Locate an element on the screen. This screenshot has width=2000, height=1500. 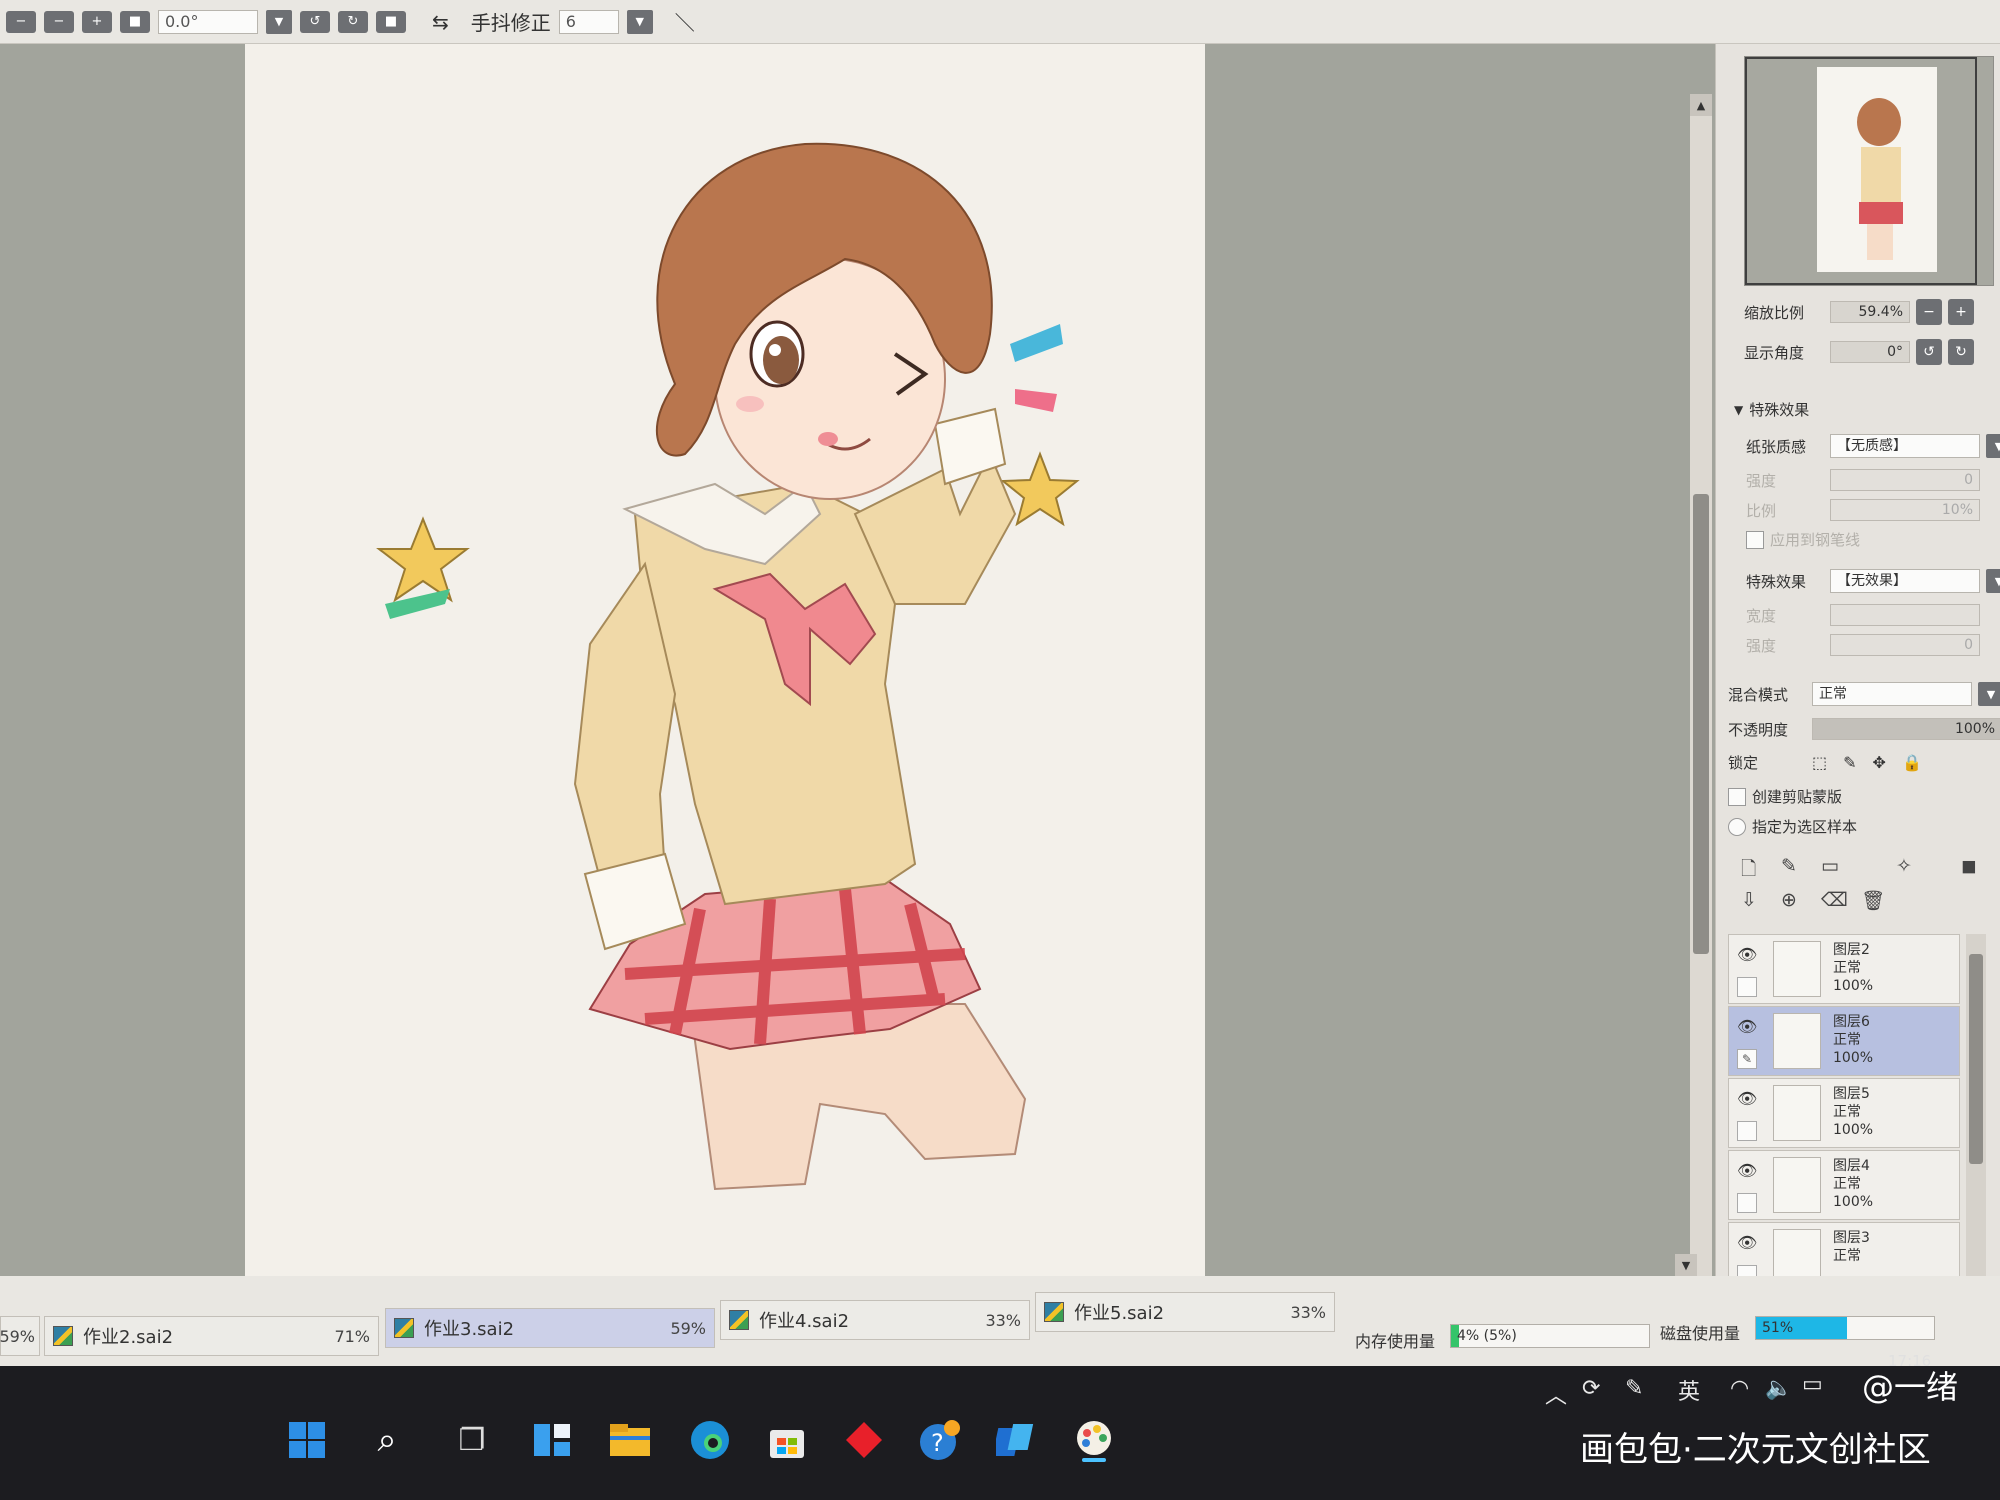
apply-brush-checkbox is located at coordinates (1755, 539).